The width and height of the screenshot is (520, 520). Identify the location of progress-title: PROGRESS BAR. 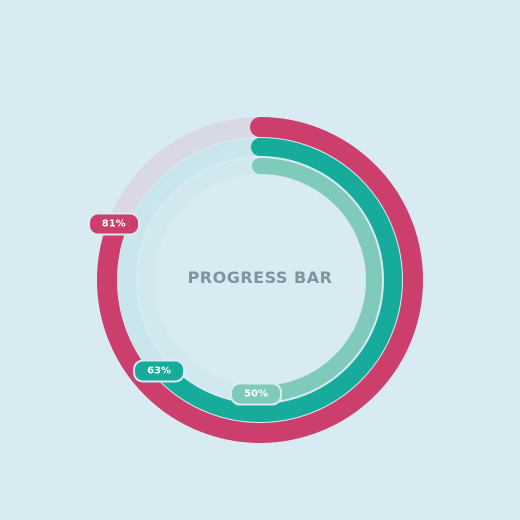
(260, 277).